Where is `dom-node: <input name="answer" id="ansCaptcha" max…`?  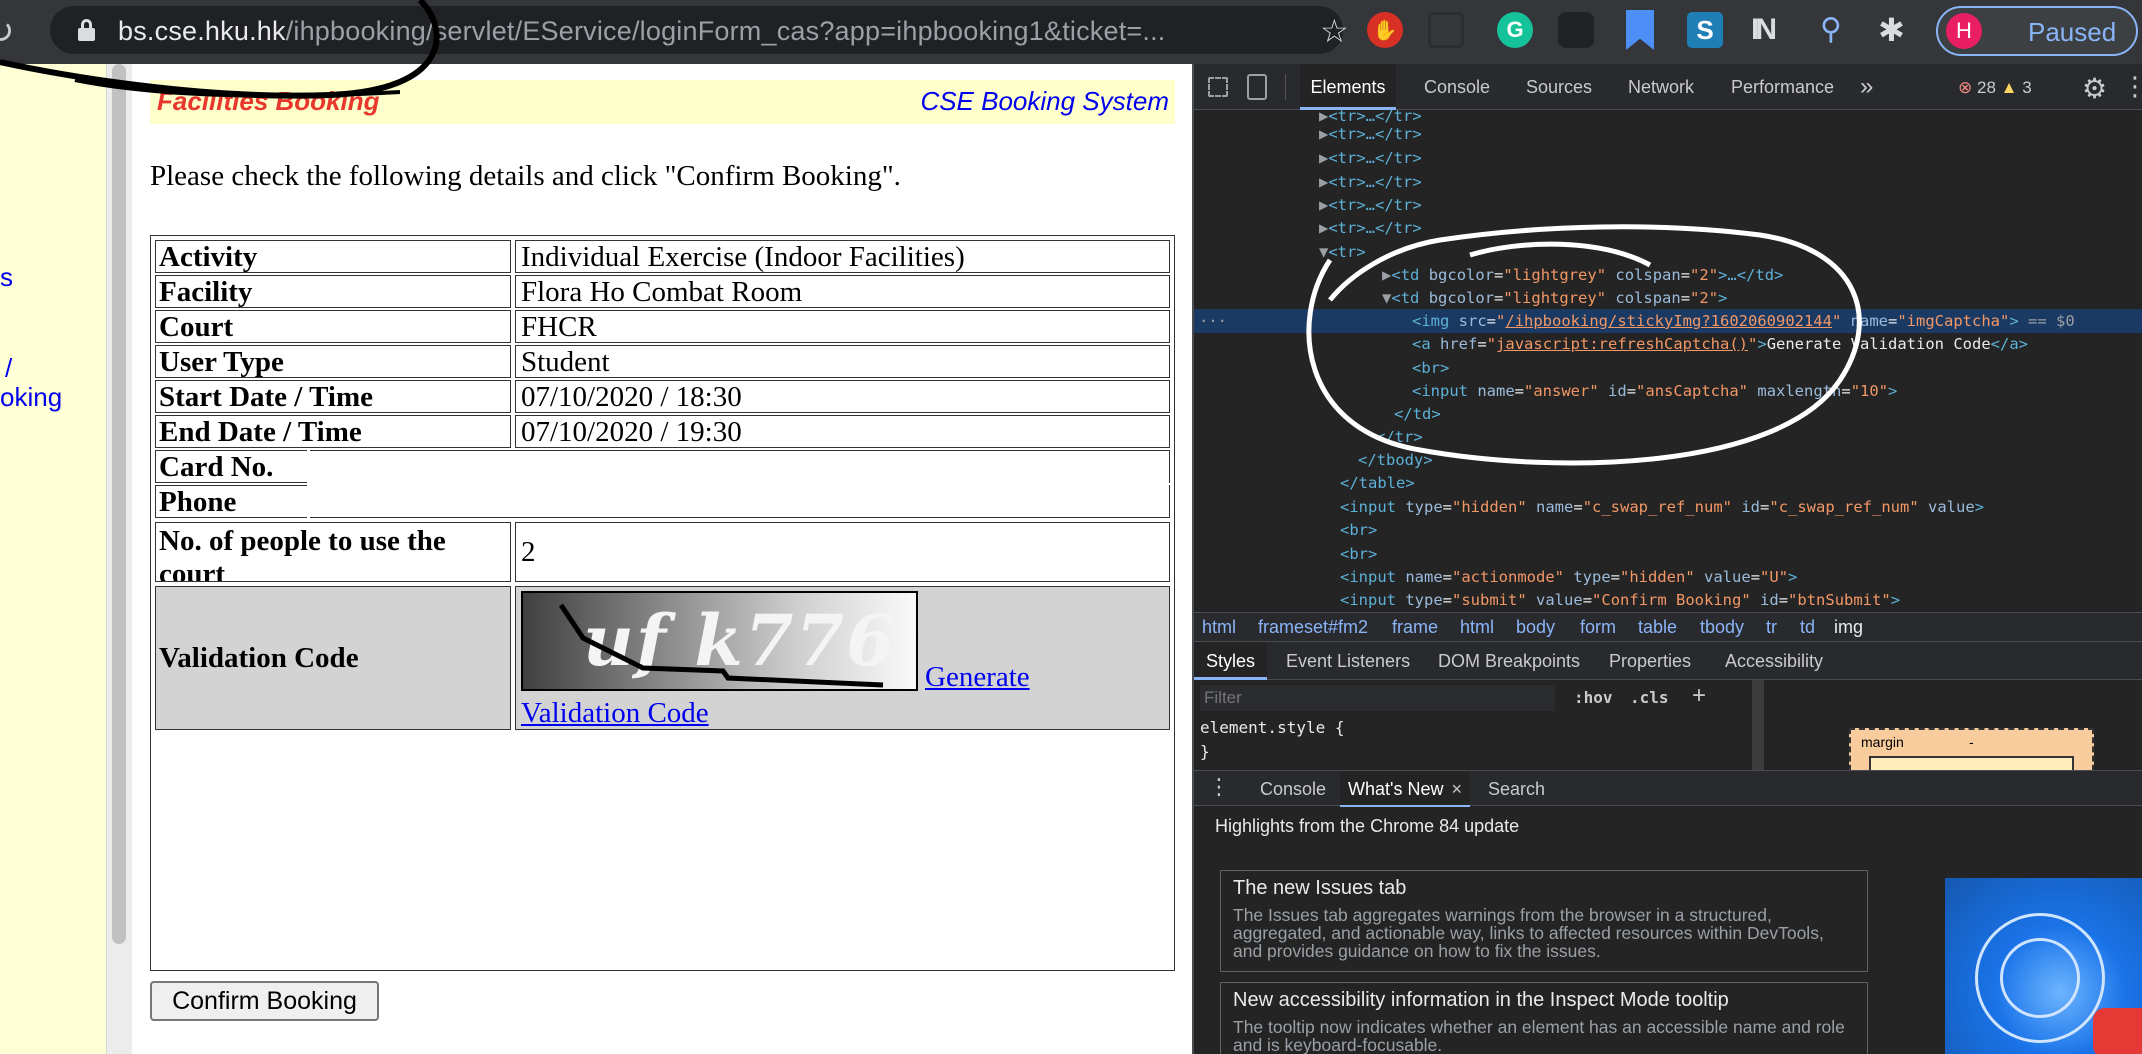 dom-node: <input name="answer" id="ansCaptcha" max… is located at coordinates (1777, 391).